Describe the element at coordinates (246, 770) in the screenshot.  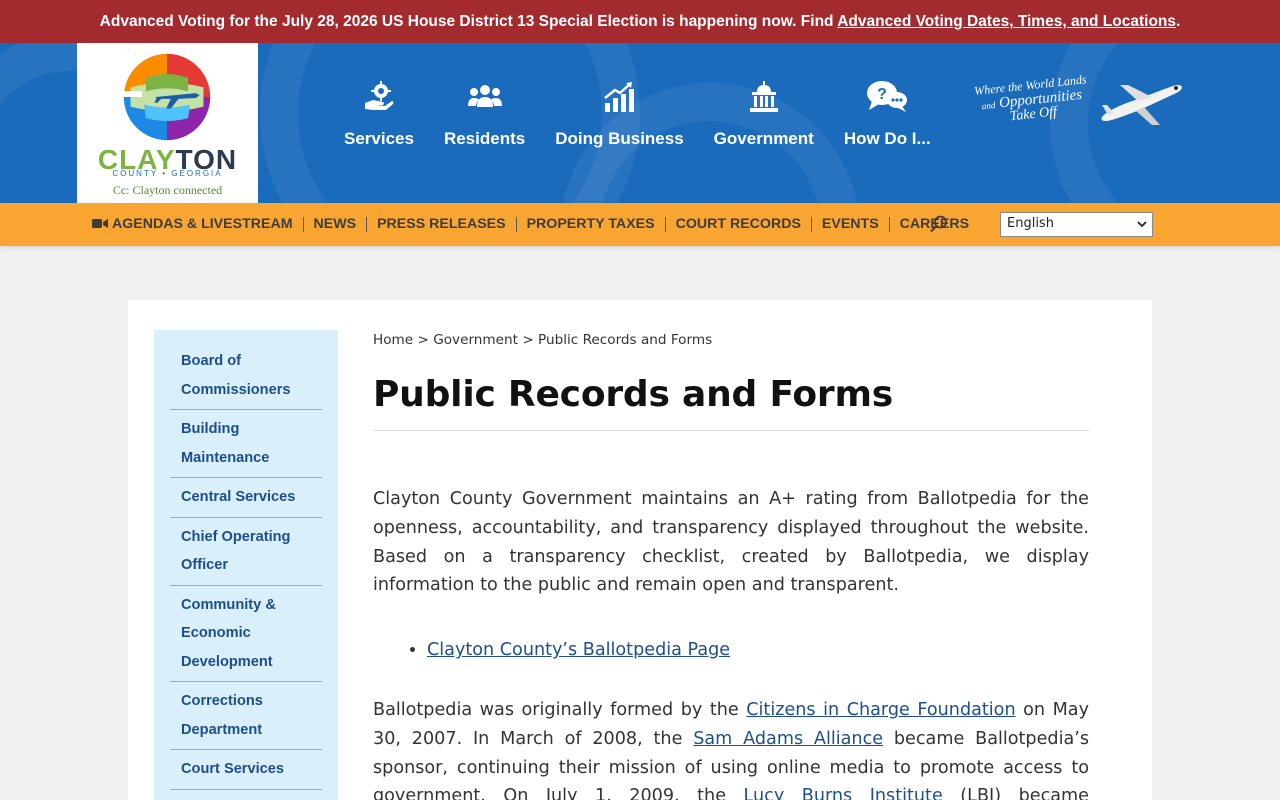
I see `sidebar-item-court-services: Court Services` at that location.